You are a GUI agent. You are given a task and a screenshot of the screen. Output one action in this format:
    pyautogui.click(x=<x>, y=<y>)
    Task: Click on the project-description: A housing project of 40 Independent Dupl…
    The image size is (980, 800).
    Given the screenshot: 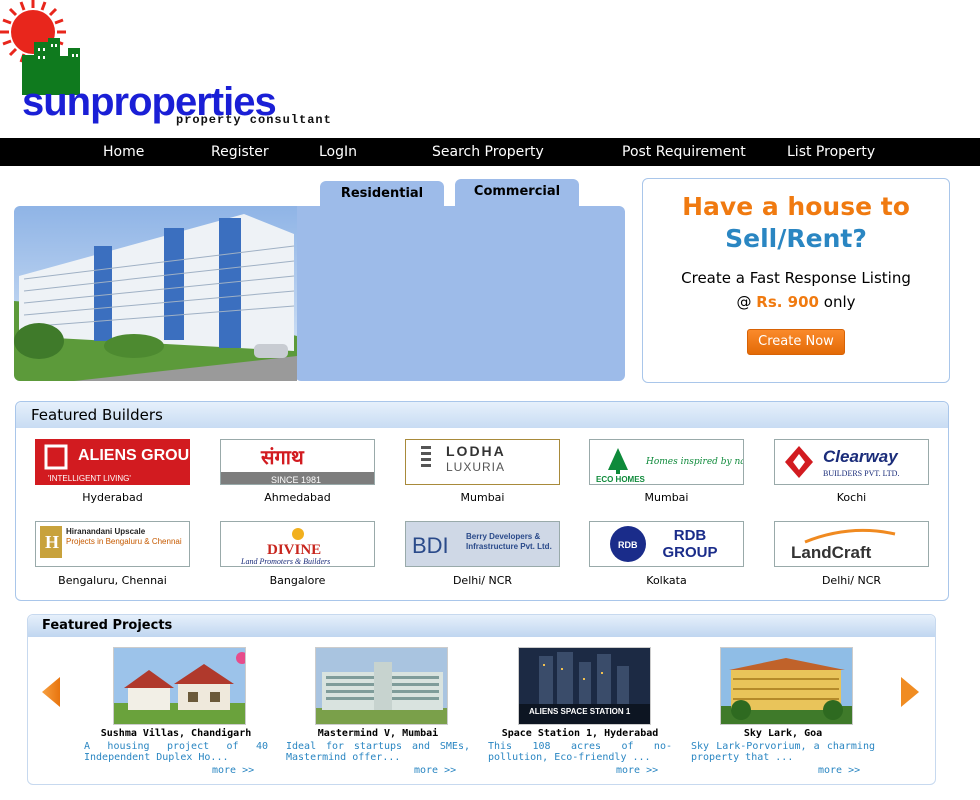 What is the action you would take?
    pyautogui.click(x=176, y=752)
    